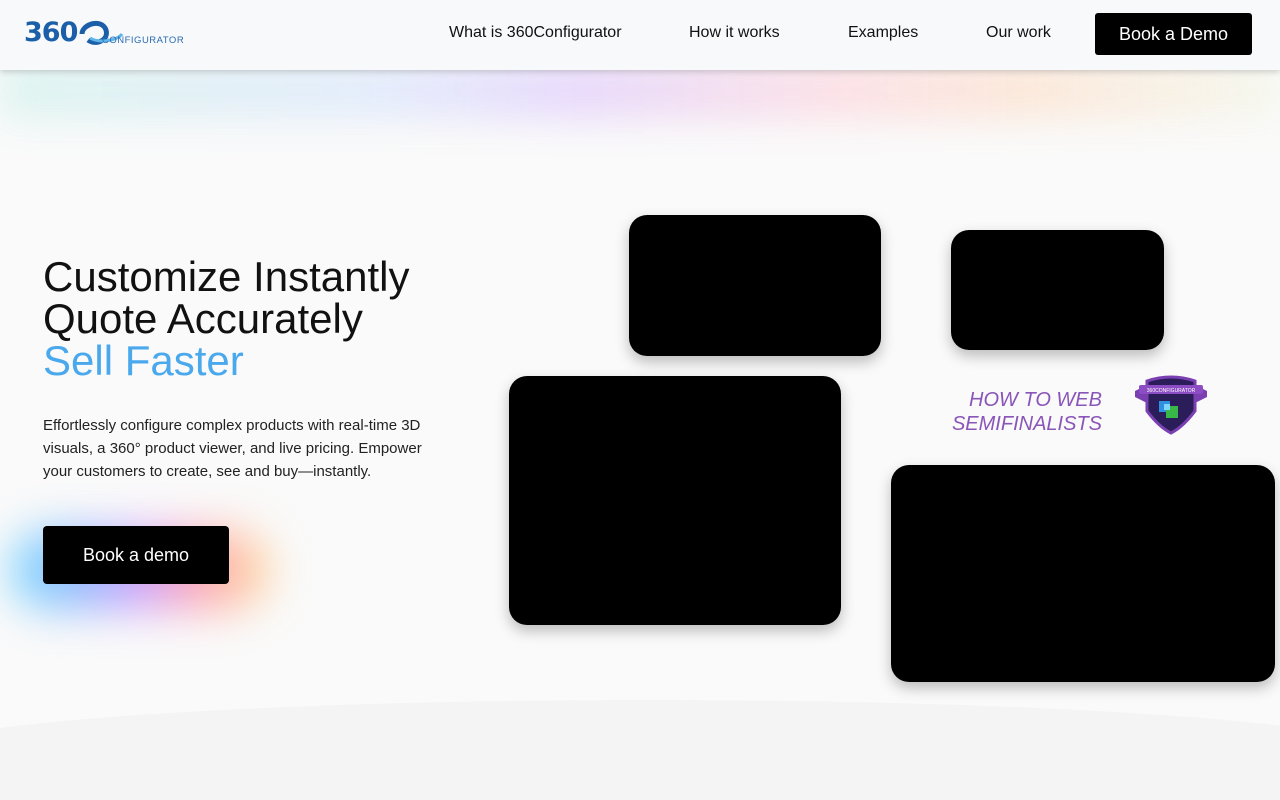 Image resolution: width=1280 pixels, height=800 pixels. I want to click on logo-wordmark: CONFIGURATOR, so click(143, 40).